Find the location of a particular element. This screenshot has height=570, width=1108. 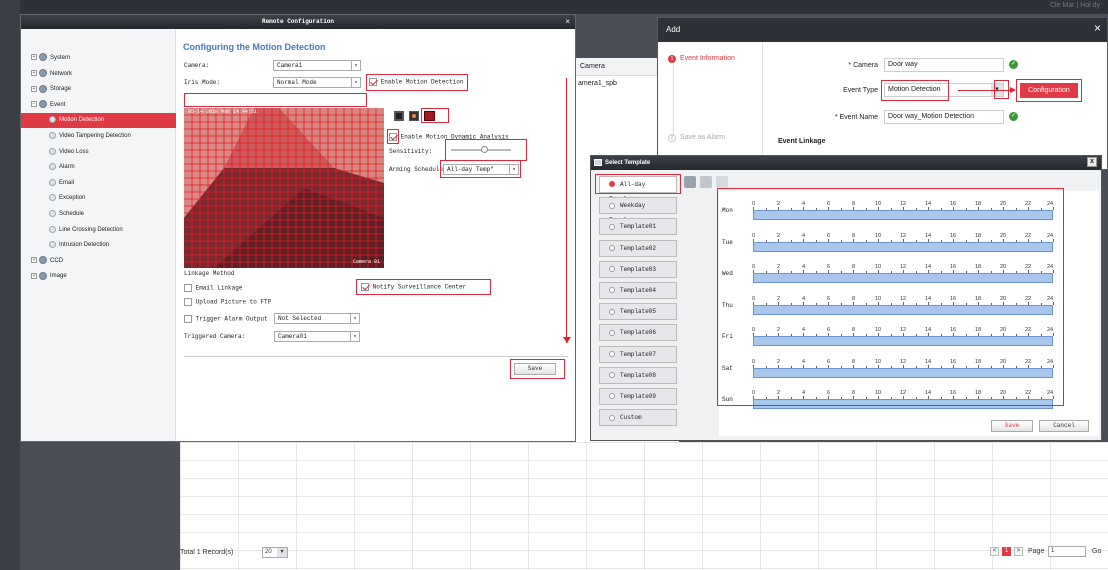

tree-item-label: Video Tampering Detection is located at coordinates (95, 136).